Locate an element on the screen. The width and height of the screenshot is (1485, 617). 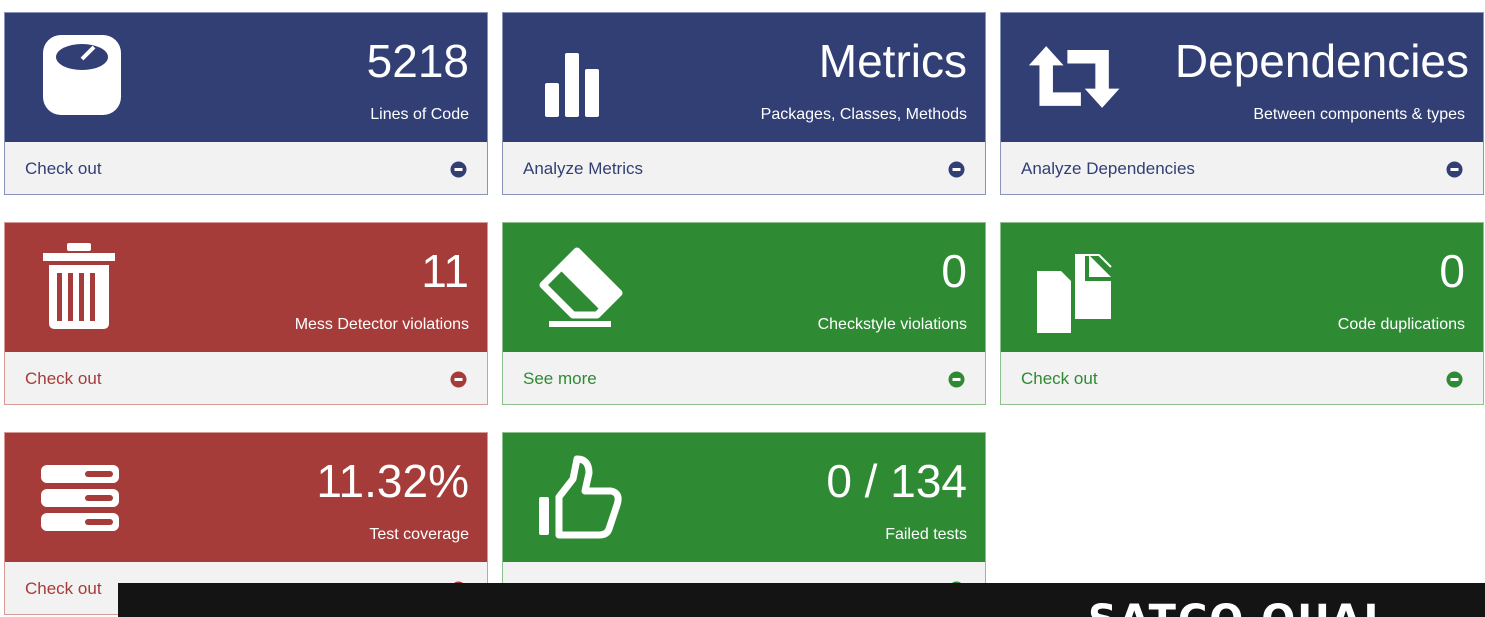
eraser-icon is located at coordinates (581, 287).